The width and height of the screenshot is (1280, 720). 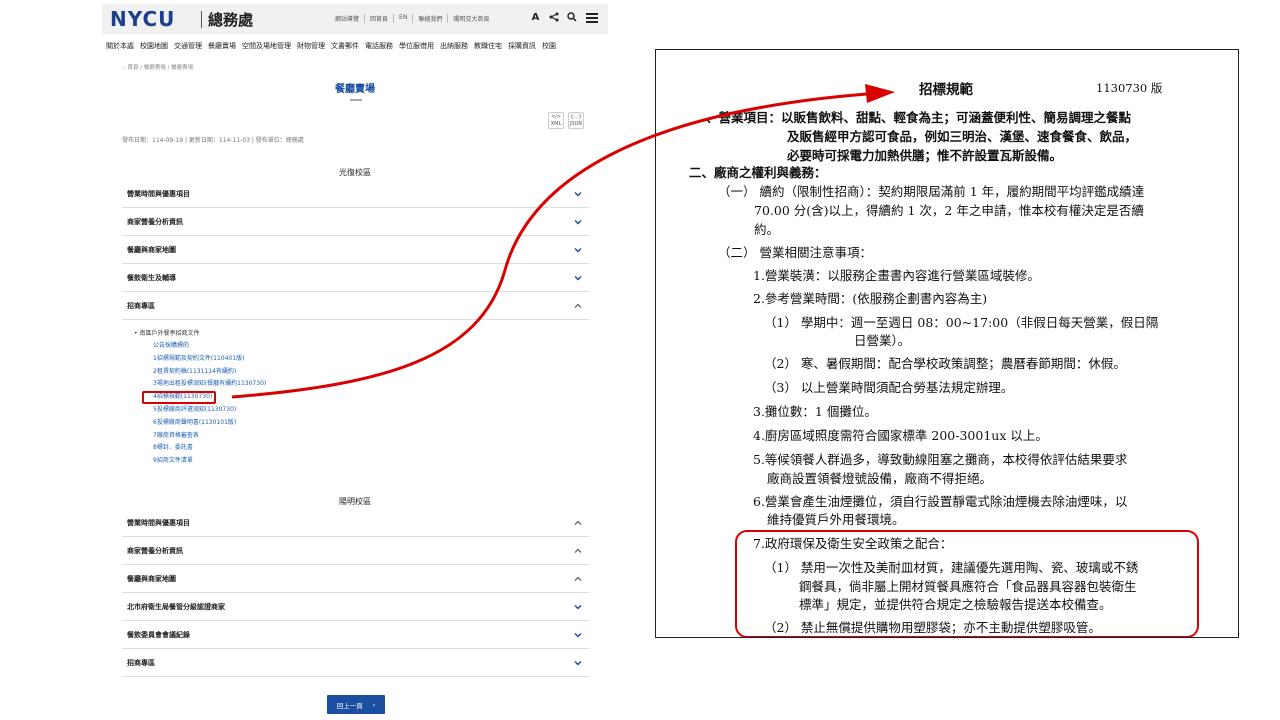 What do you see at coordinates (356, 704) in the screenshot?
I see `back-button: 回上一頁 ›` at bounding box center [356, 704].